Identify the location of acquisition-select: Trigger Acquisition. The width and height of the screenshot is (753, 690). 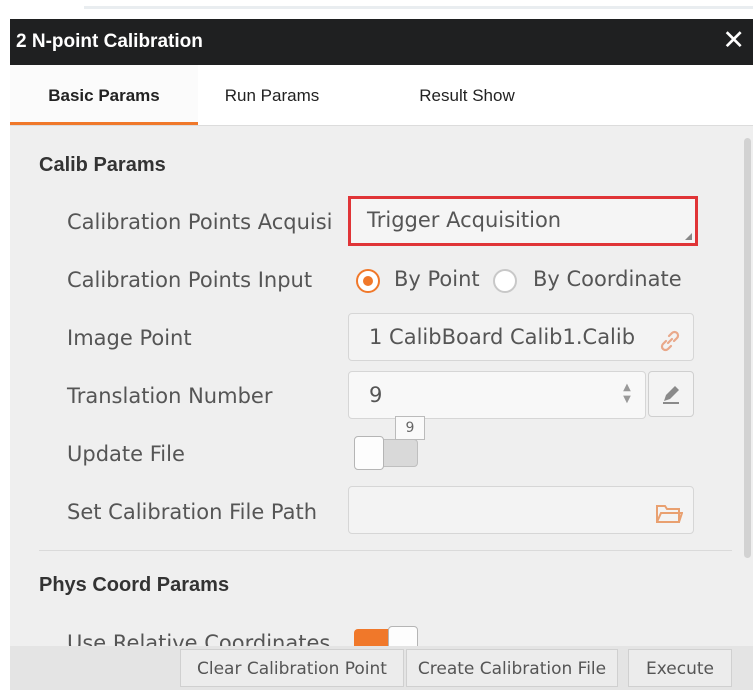
(523, 221).